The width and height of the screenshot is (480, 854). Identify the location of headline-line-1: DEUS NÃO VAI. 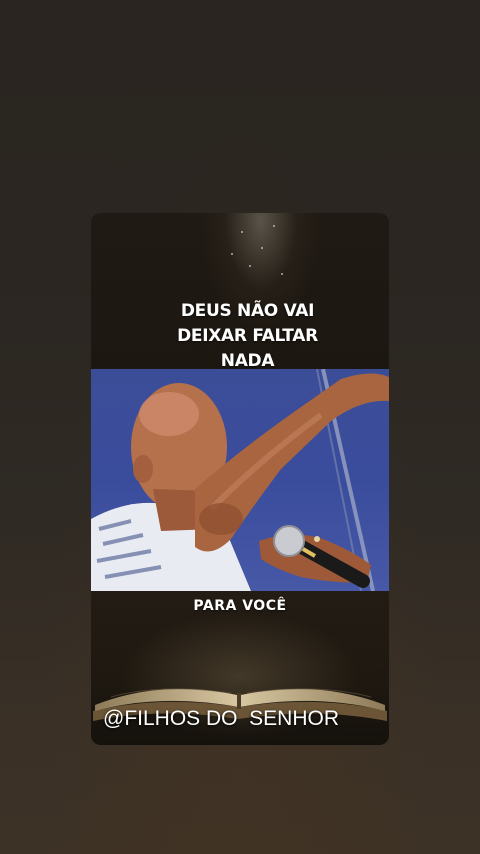
(247, 311).